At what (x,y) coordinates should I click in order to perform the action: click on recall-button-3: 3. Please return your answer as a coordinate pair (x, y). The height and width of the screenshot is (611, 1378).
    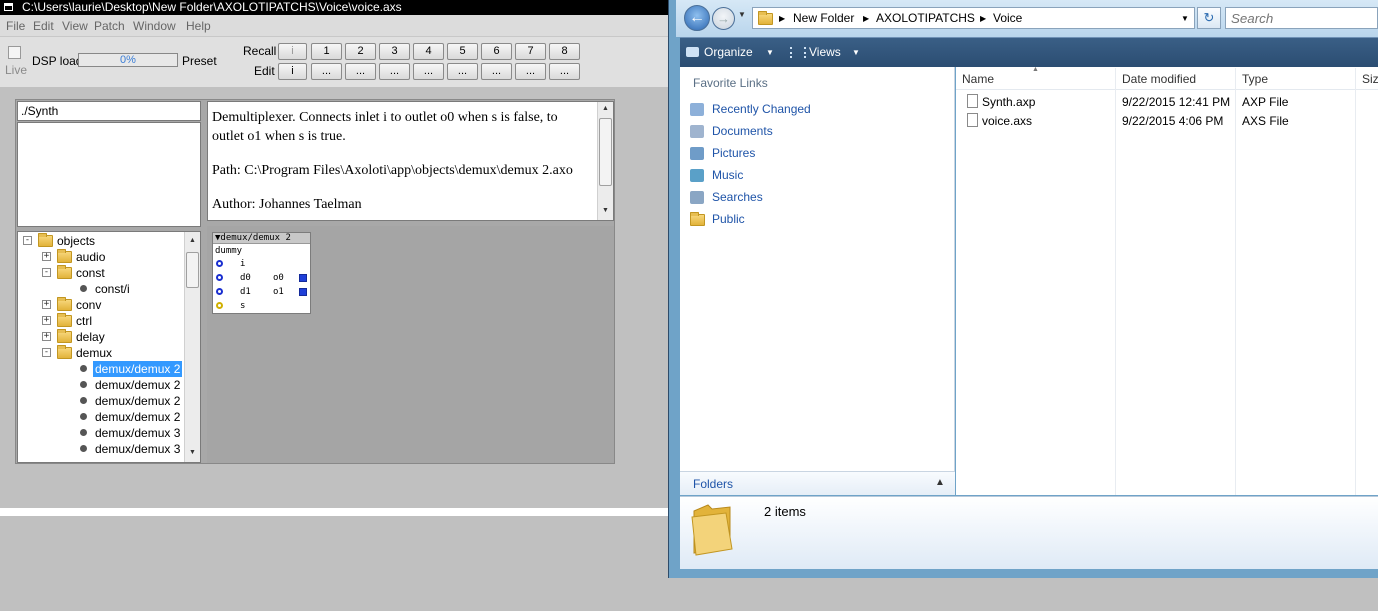
    Looking at the image, I should click on (394, 51).